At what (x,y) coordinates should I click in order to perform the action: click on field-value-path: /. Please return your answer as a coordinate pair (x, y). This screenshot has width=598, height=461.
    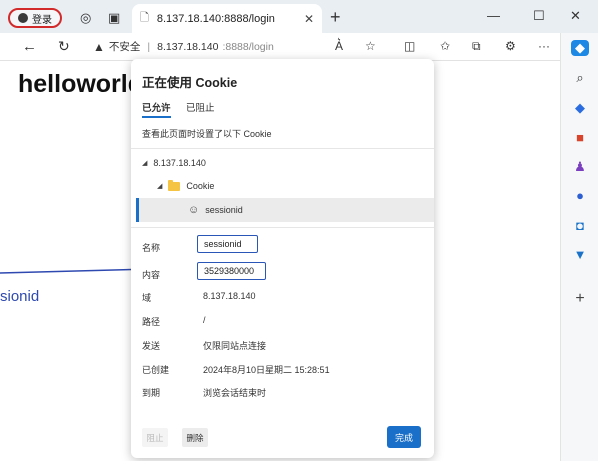
    Looking at the image, I should click on (204, 320).